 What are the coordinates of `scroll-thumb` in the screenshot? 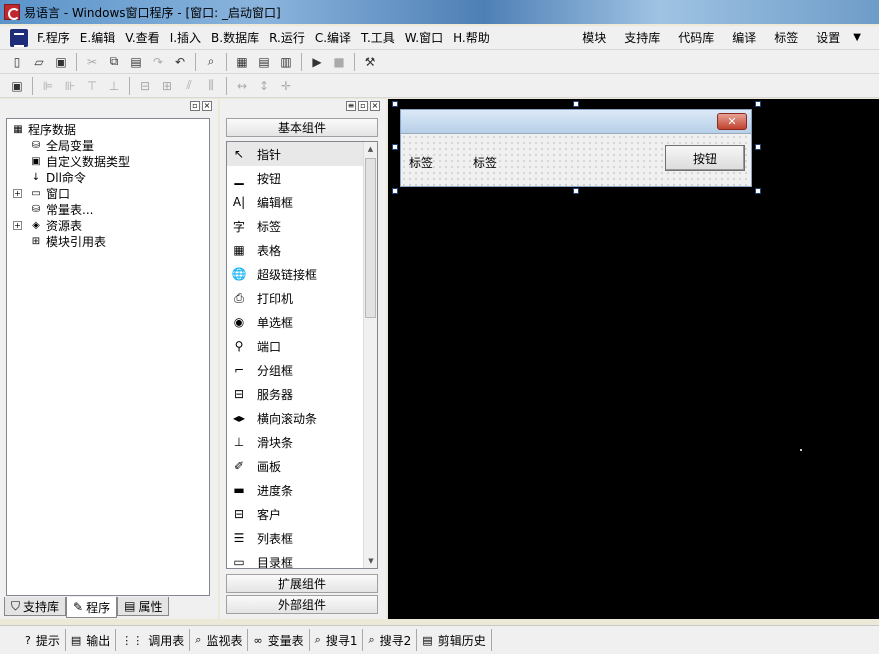 It's located at (370, 238).